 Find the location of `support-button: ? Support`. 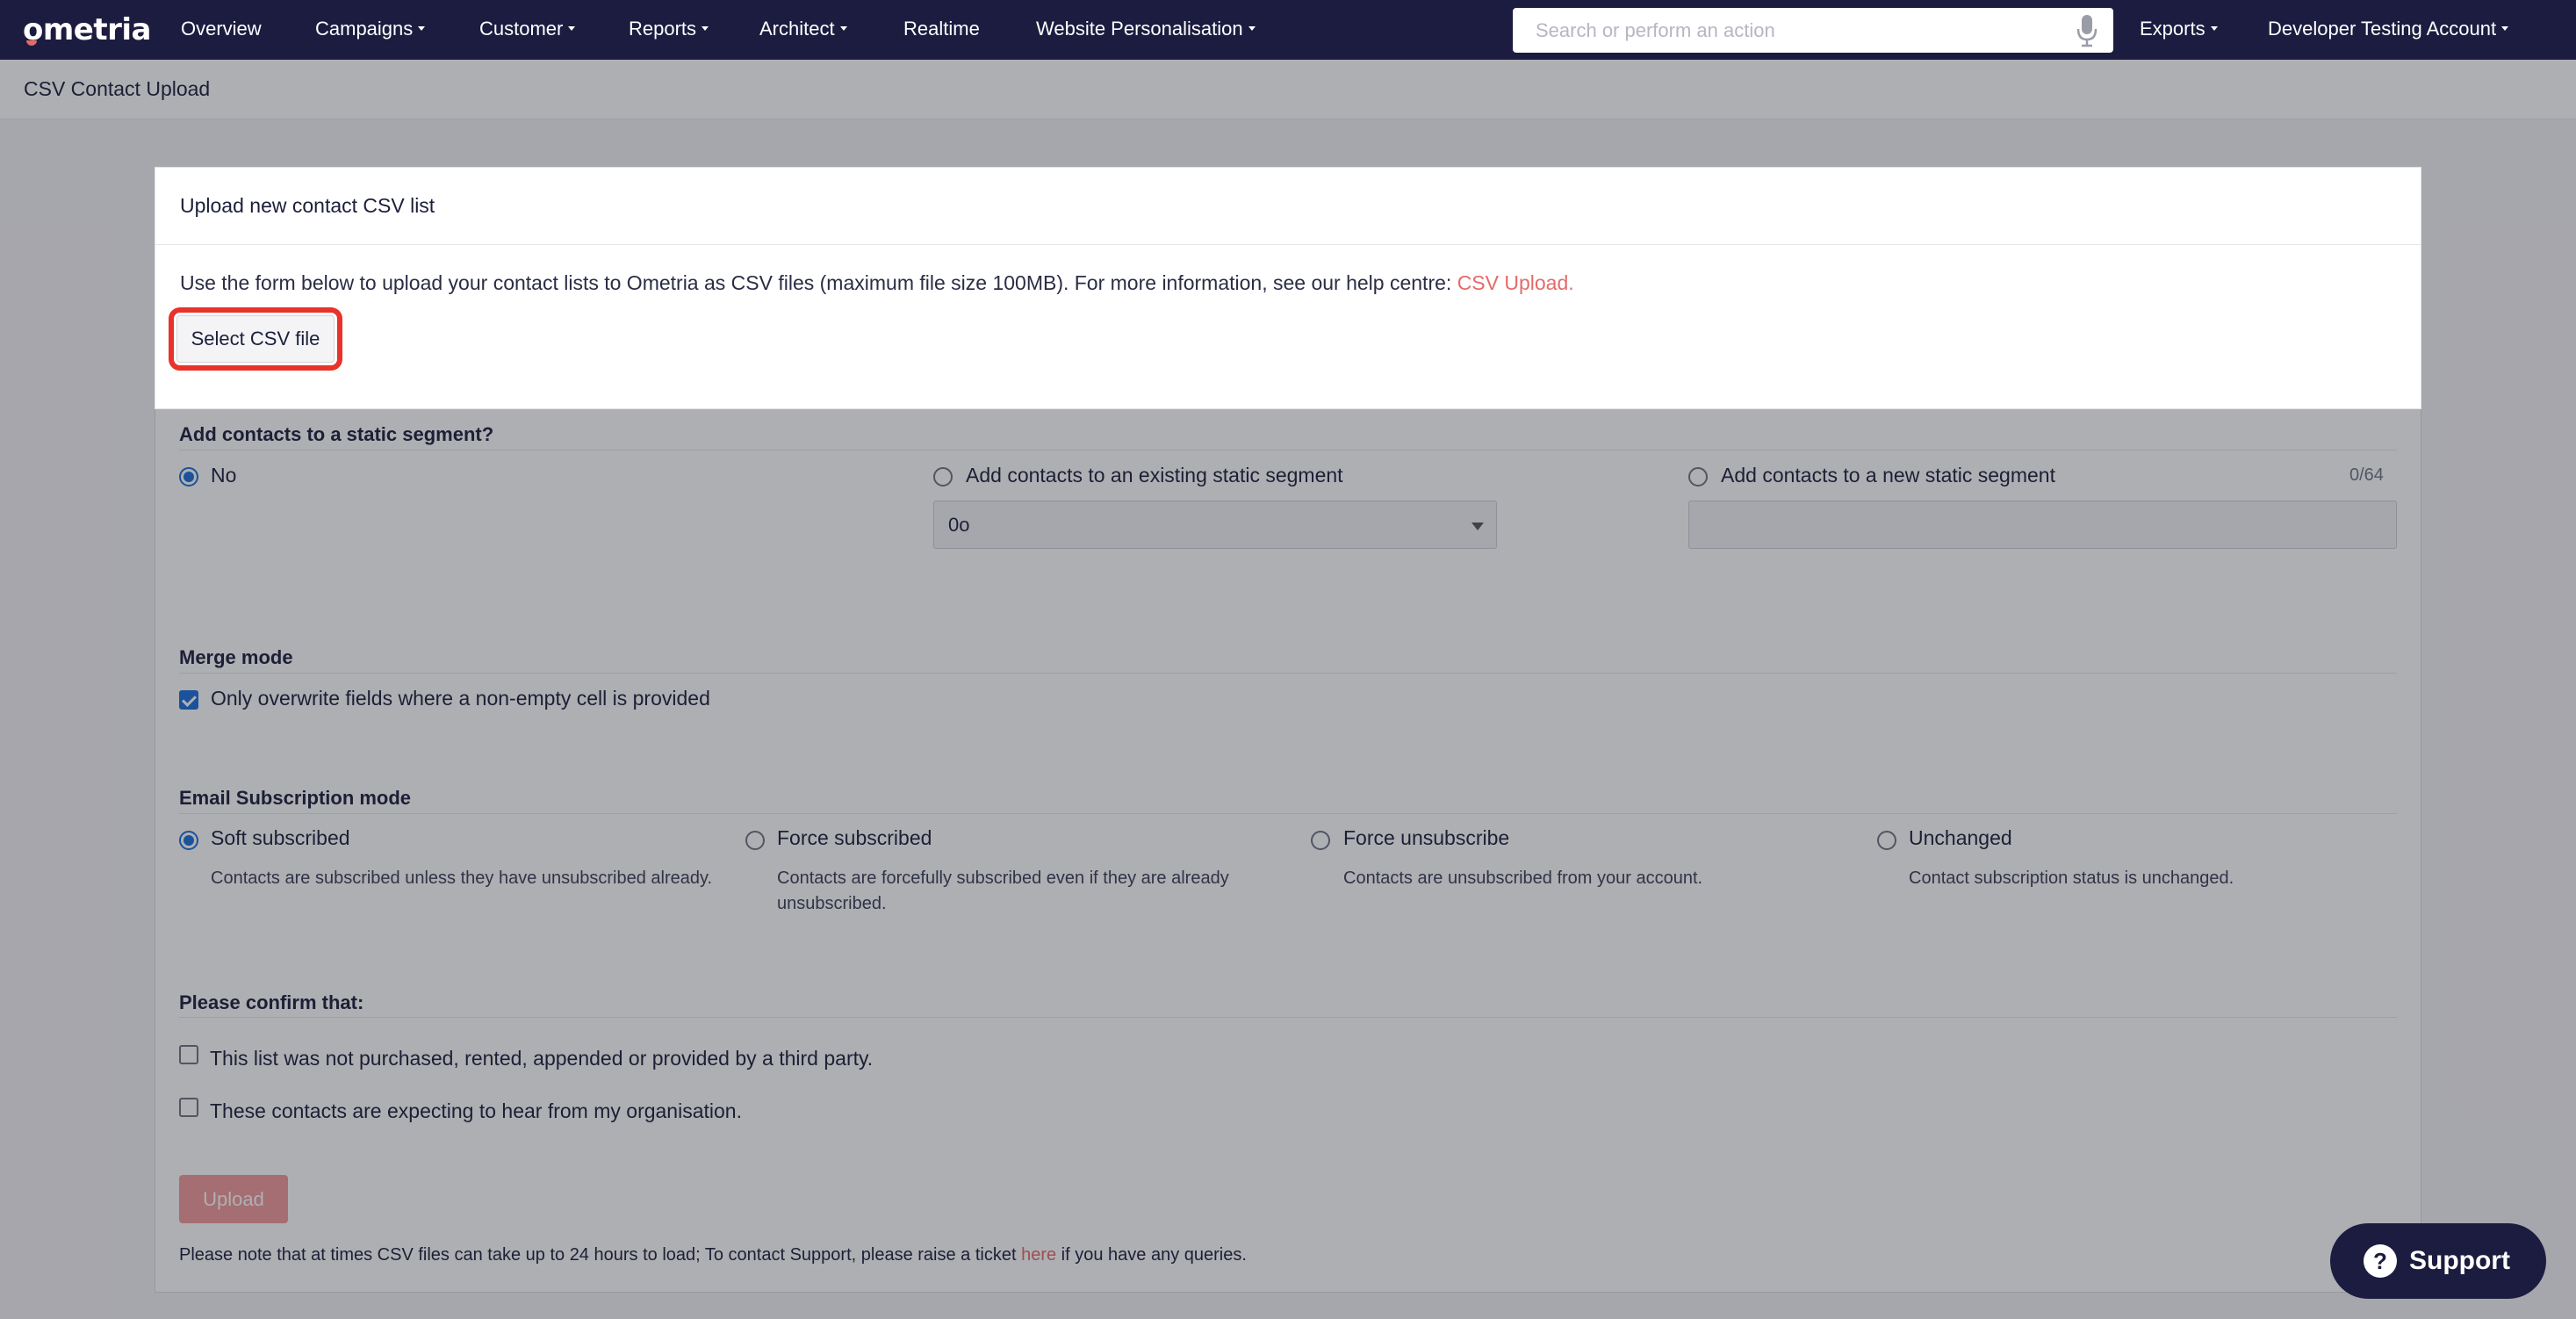

support-button: ? Support is located at coordinates (2438, 1261).